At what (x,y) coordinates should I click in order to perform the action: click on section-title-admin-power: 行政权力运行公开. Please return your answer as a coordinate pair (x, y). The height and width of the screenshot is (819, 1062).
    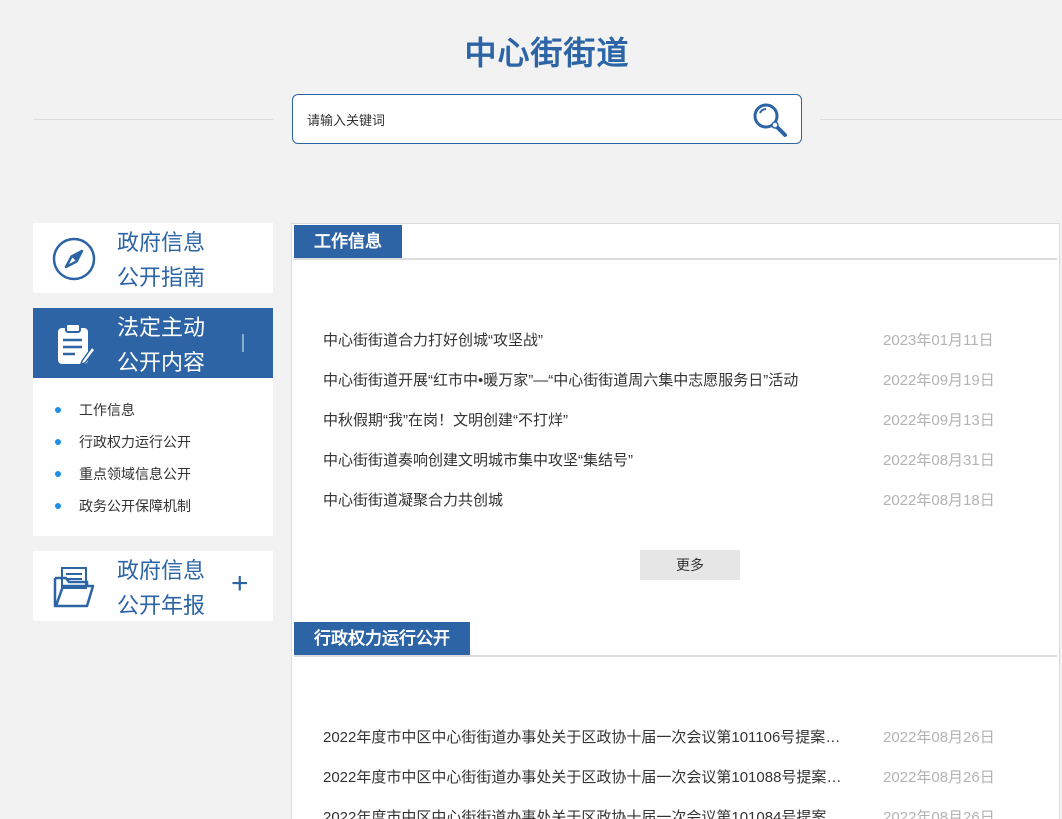
    Looking at the image, I should click on (382, 639).